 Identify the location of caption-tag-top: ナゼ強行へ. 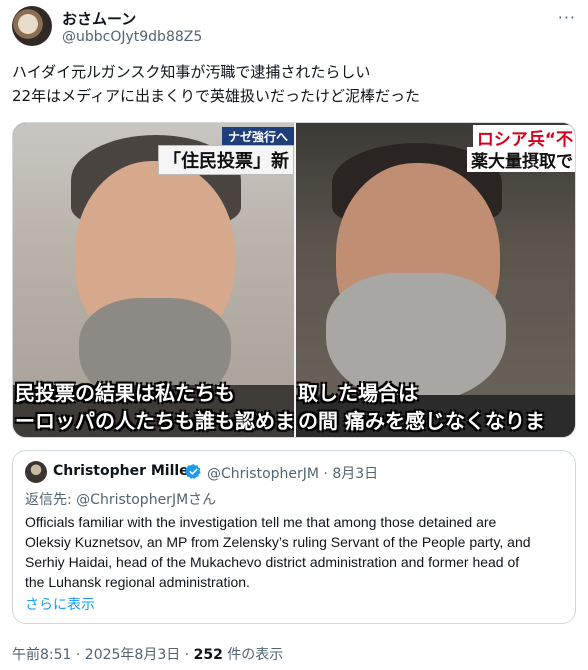
(257, 136).